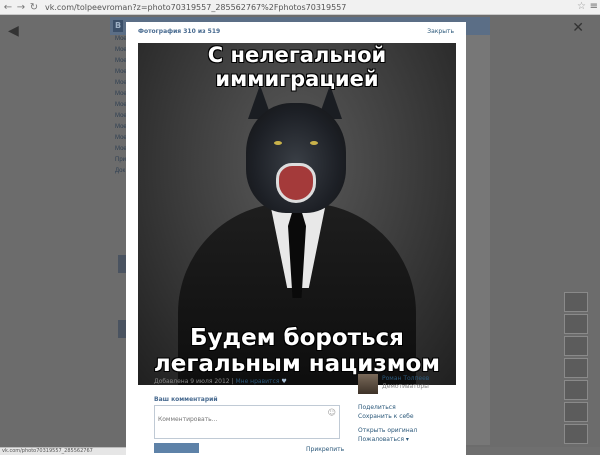 Image resolution: width=600 pixels, height=455 pixels. Describe the element at coordinates (578, 28) in the screenshot. I see `close-viewer-icon: ✕` at that location.